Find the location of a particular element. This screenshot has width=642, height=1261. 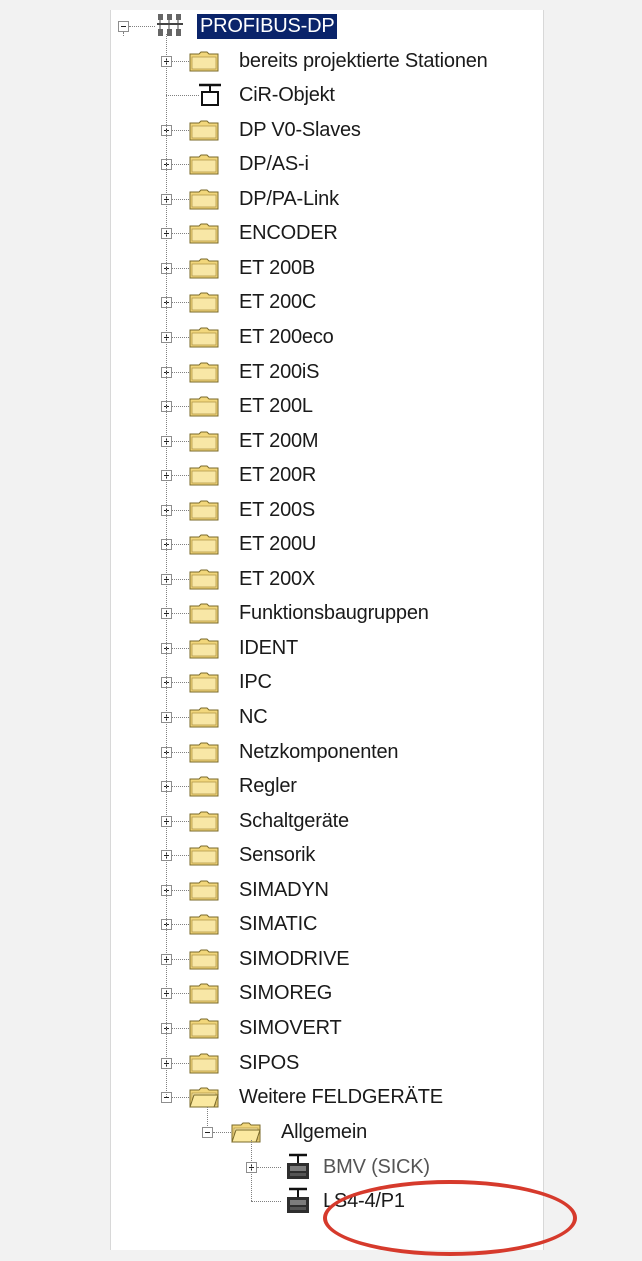

tree-subfolder-label: Allgemein is located at coordinates (324, 1131).